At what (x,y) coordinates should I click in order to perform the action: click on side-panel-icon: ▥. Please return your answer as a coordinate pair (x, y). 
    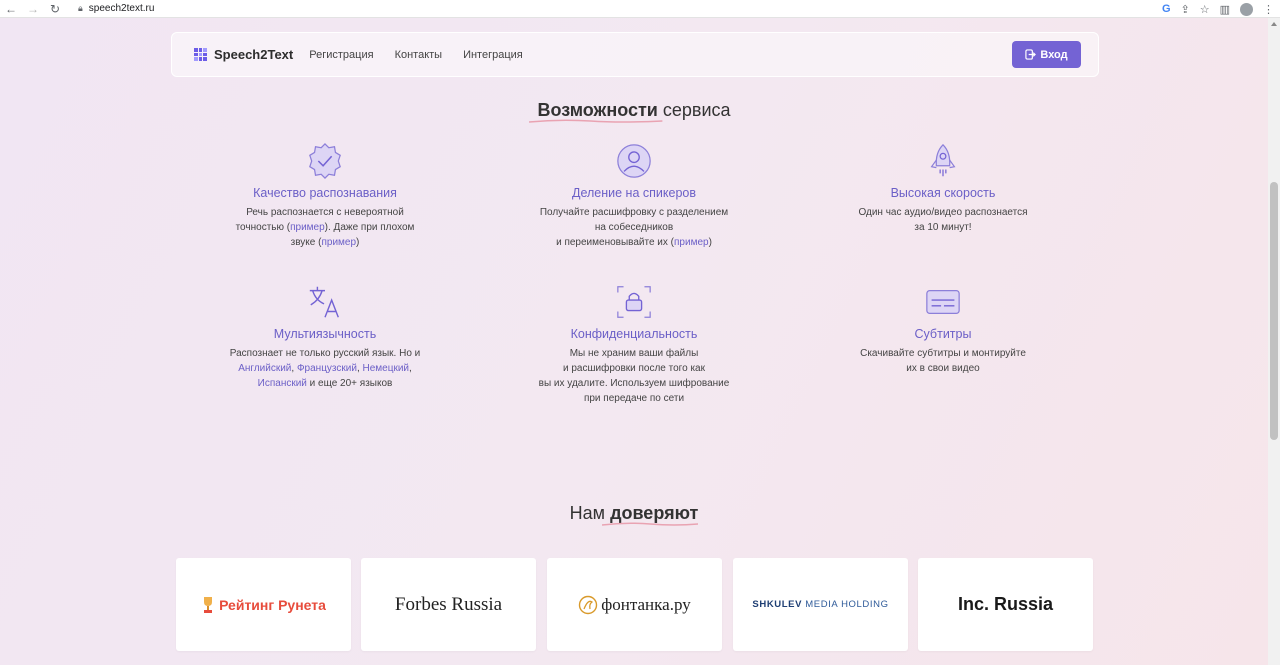
    Looking at the image, I should click on (1225, 9).